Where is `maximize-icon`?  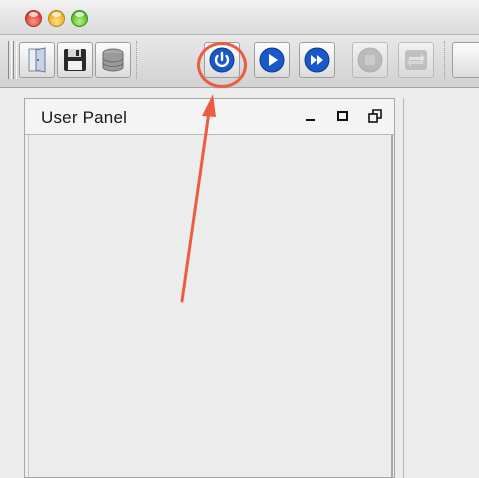
maximize-icon is located at coordinates (342, 116).